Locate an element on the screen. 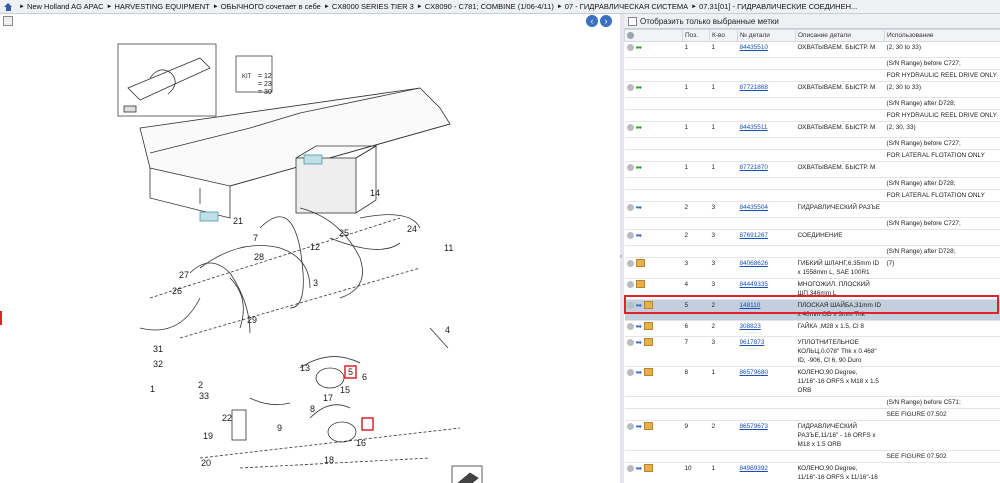  part-number-link: 84435504 is located at coordinates (754, 207).